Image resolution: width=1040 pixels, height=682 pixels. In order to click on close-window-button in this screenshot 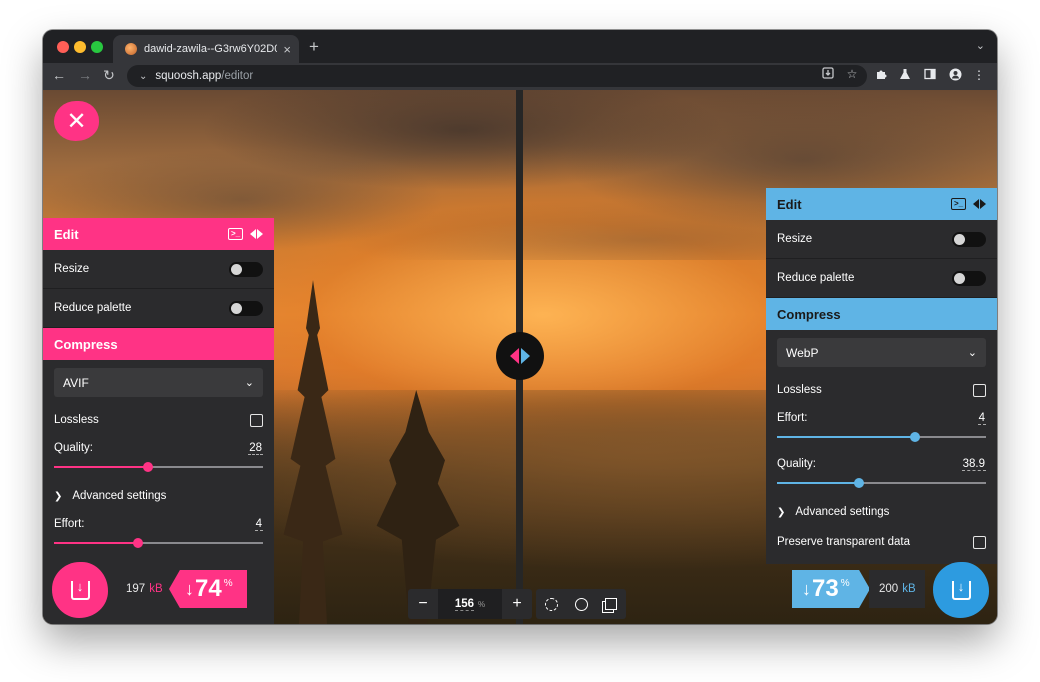, I will do `click(63, 47)`.